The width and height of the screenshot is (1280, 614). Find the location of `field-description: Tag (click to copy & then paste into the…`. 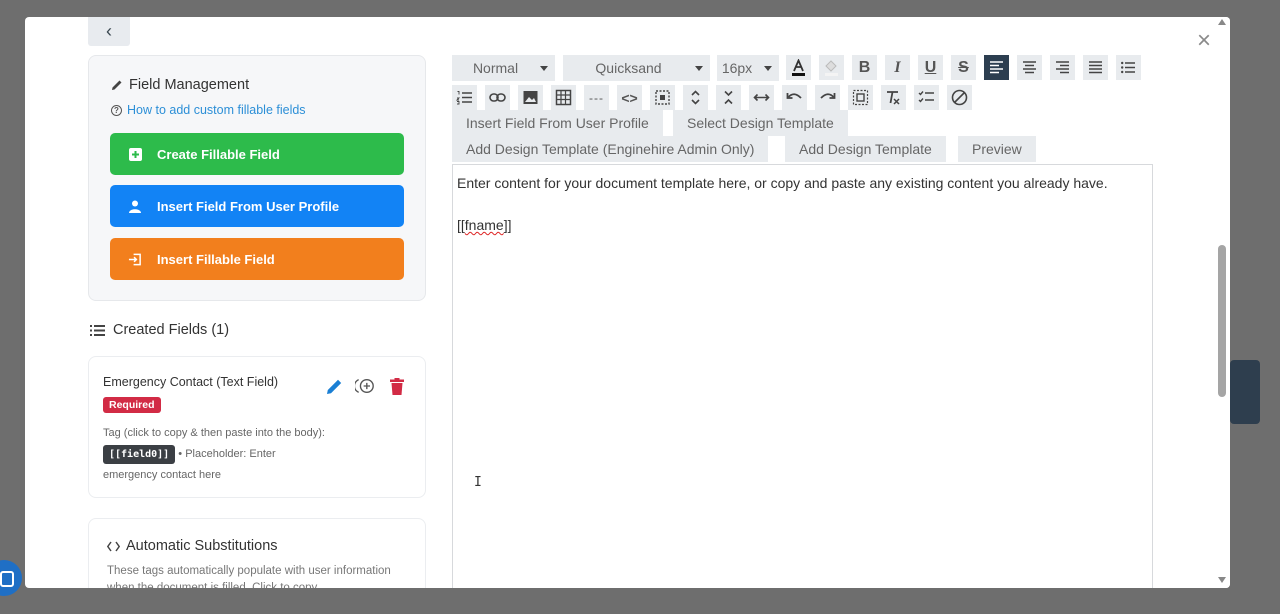

field-description: Tag (click to copy & then paste into the… is located at coordinates (218, 454).